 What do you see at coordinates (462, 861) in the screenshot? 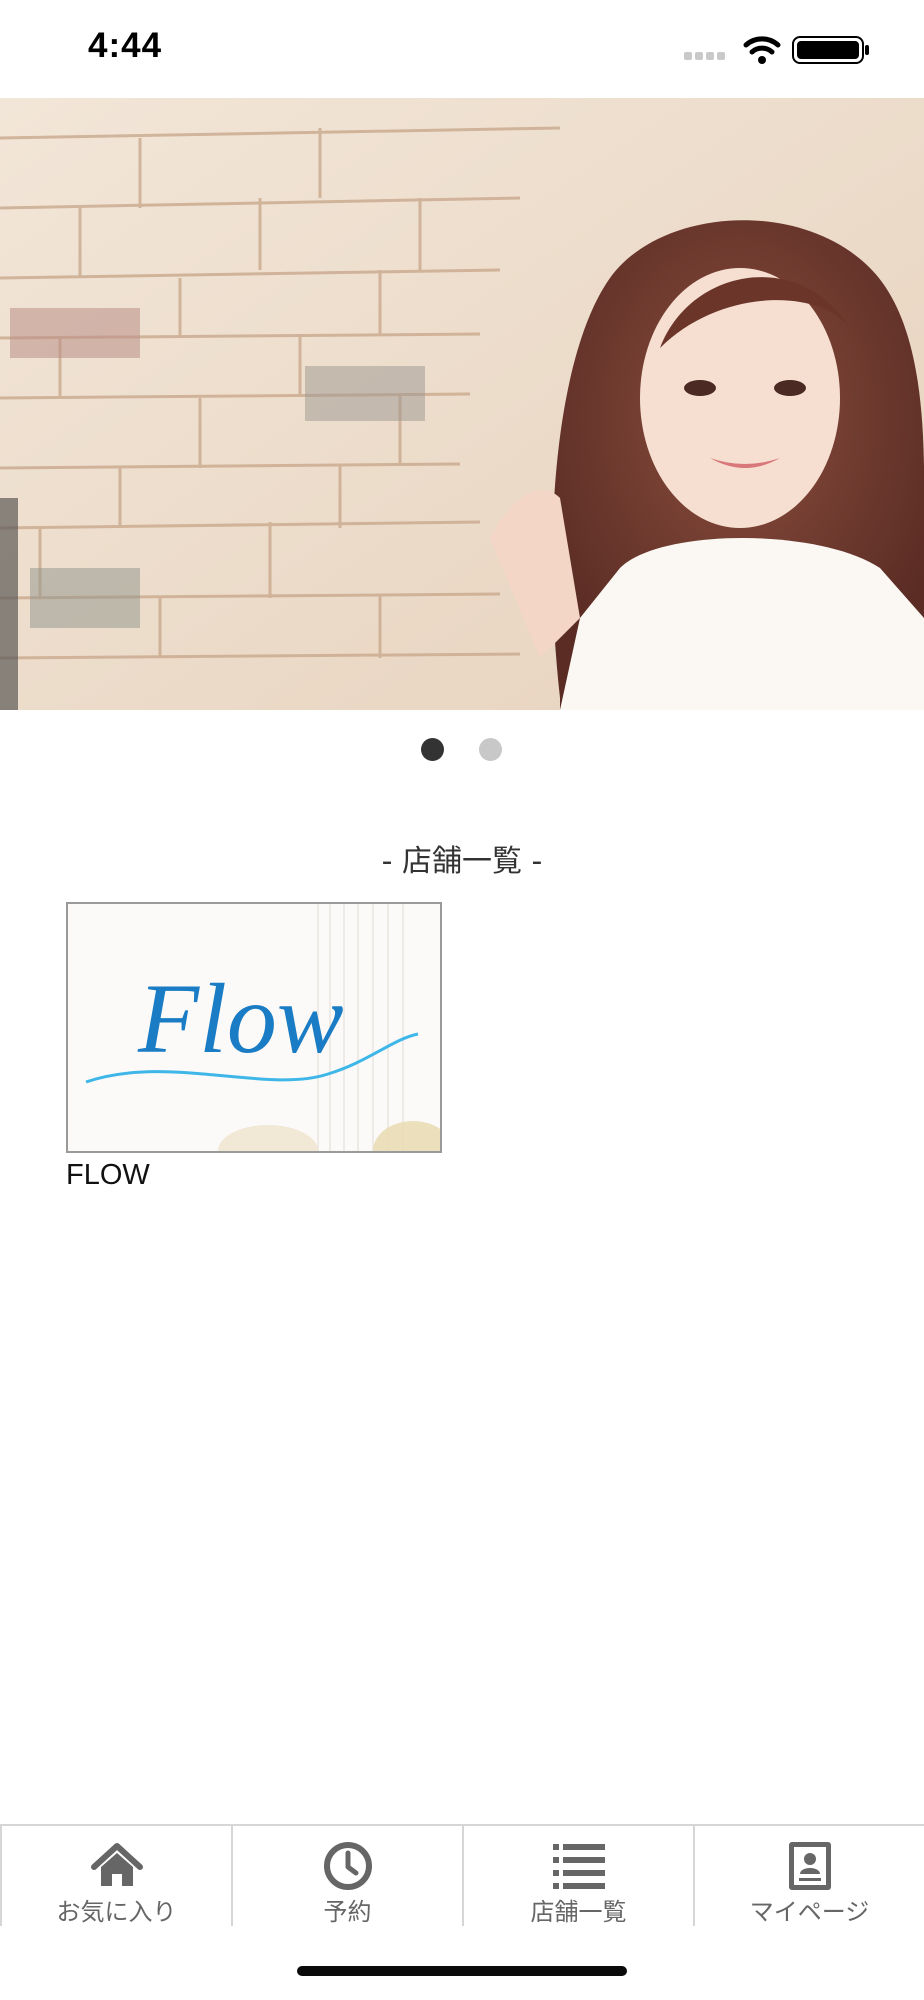
I see `section-heading: - 店舗一覧 -` at bounding box center [462, 861].